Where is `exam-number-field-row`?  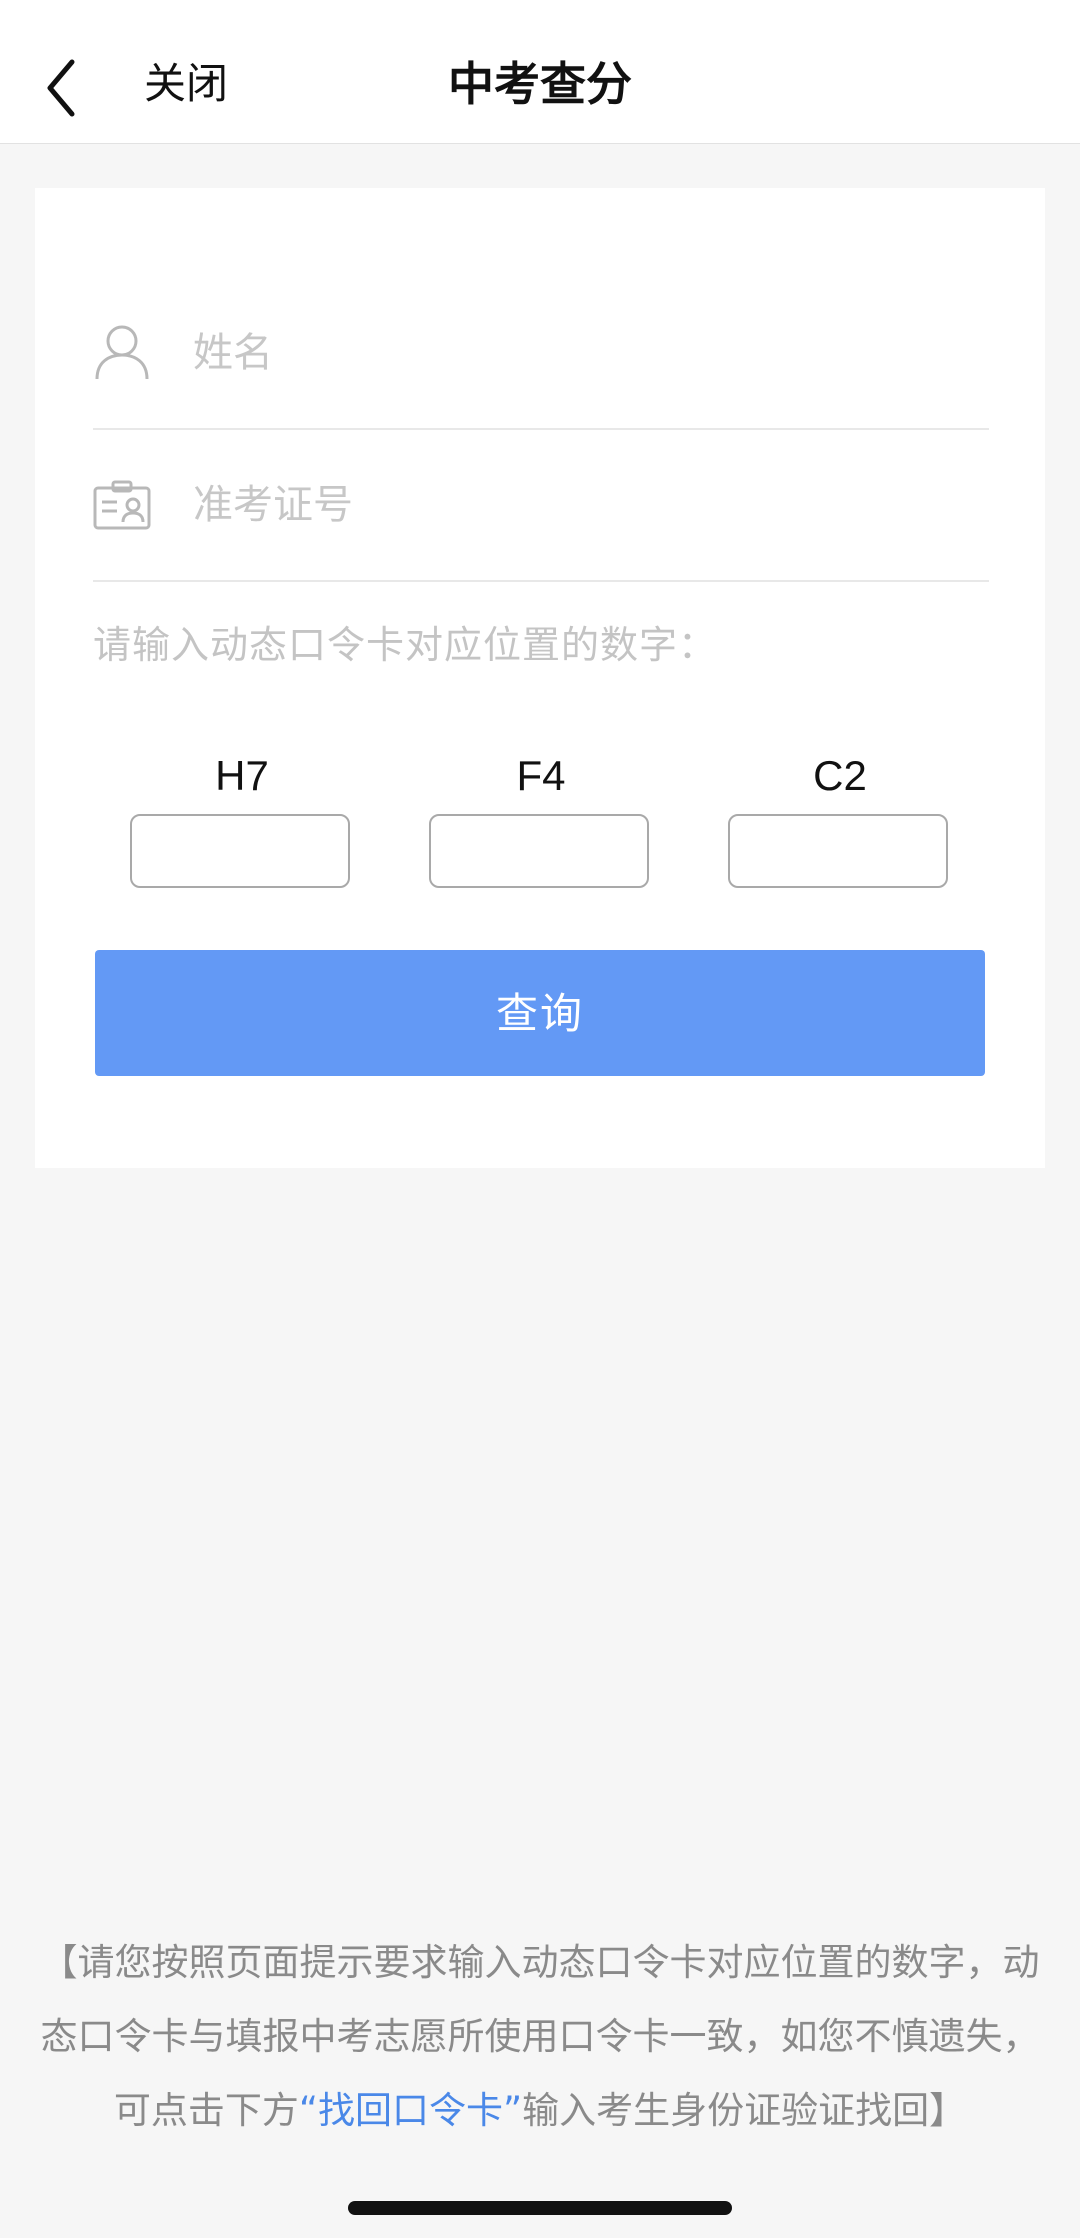
exam-number-field-row is located at coordinates (541, 506).